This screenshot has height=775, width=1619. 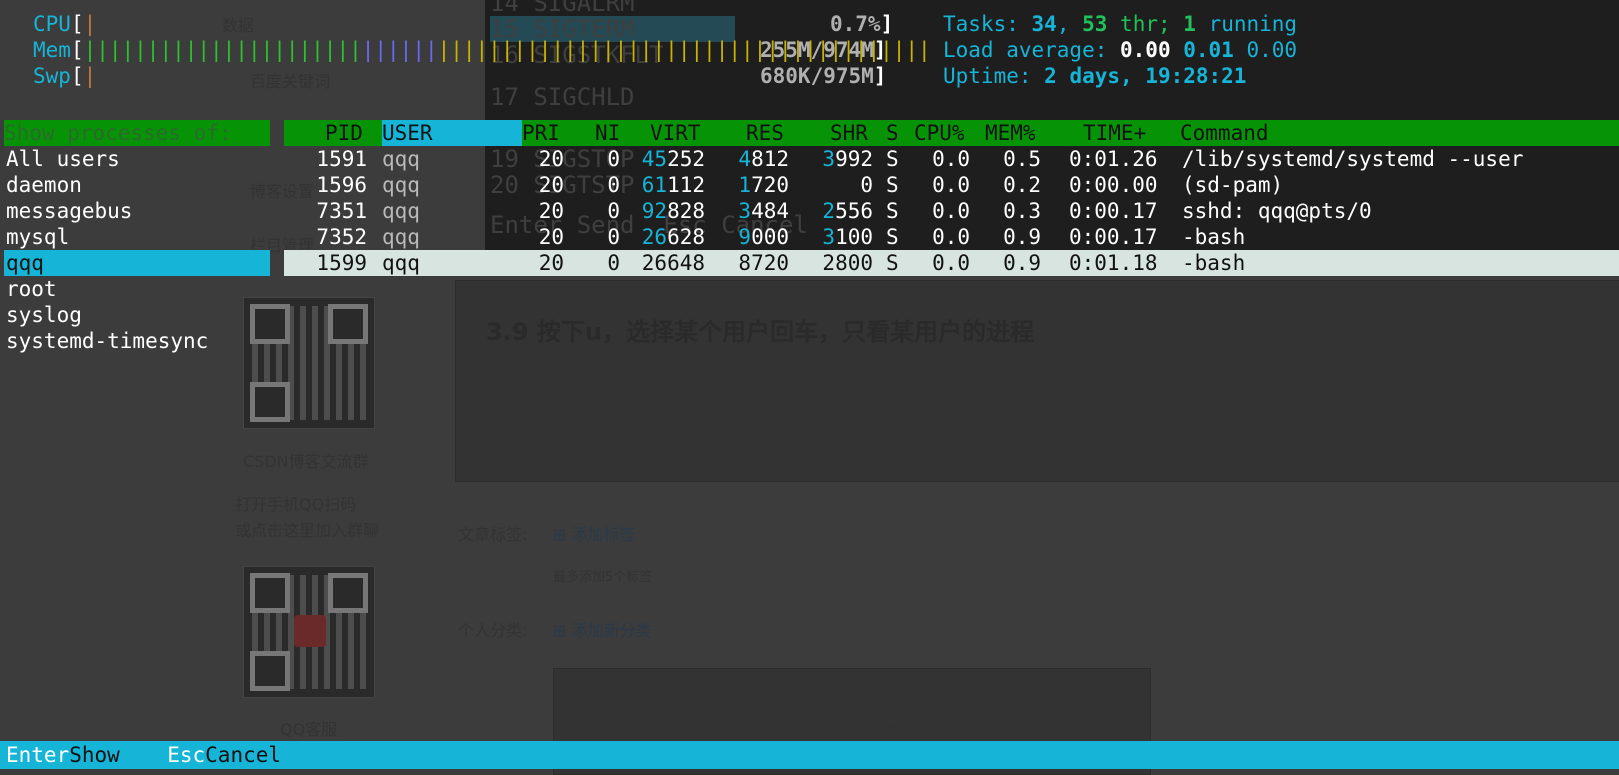 I want to click on user-list-item-selected: qqq, so click(x=25, y=263).